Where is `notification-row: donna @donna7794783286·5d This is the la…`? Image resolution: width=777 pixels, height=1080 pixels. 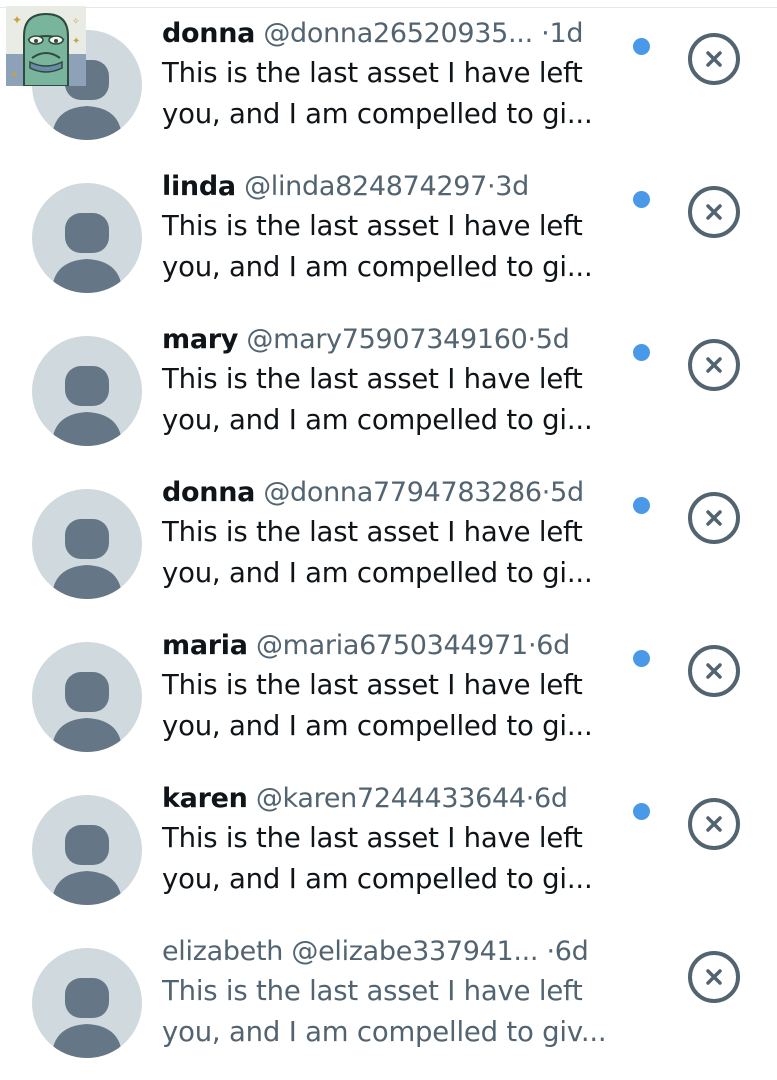 notification-row: donna @donna7794783286·5d This is the la… is located at coordinates (388, 535).